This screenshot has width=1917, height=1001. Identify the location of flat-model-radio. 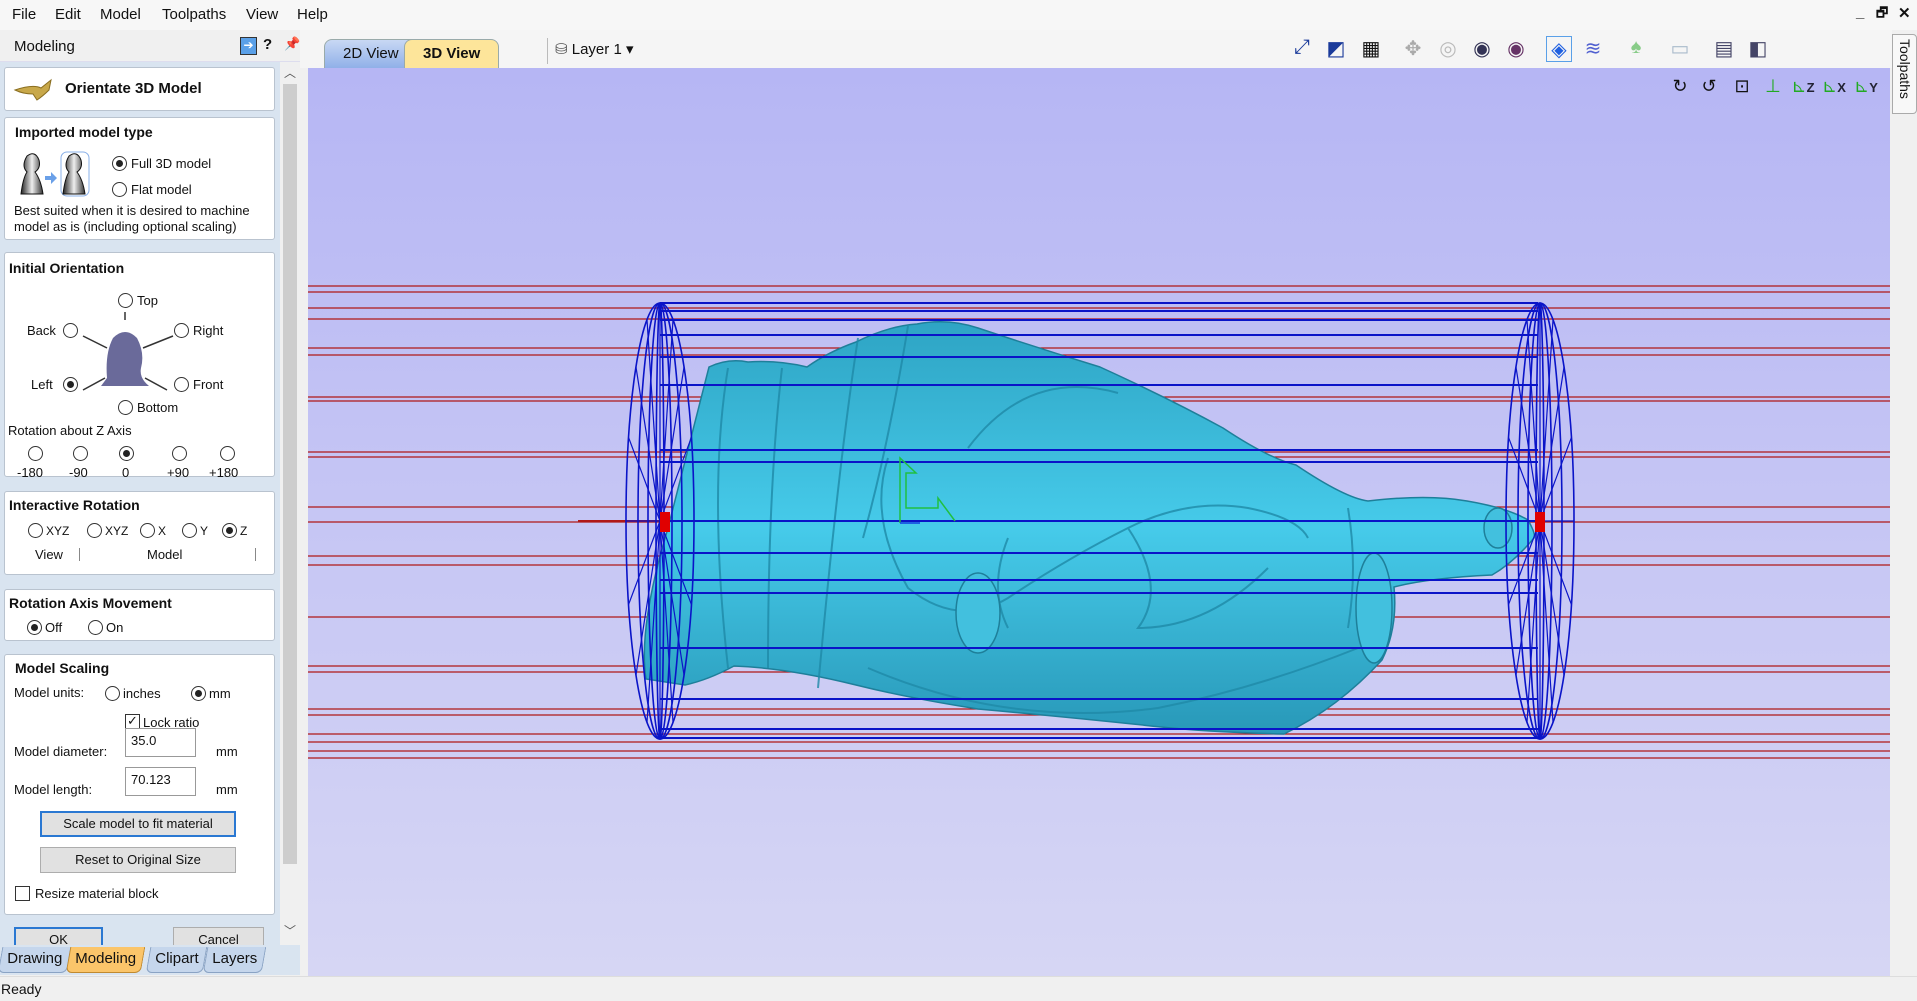
(119, 189).